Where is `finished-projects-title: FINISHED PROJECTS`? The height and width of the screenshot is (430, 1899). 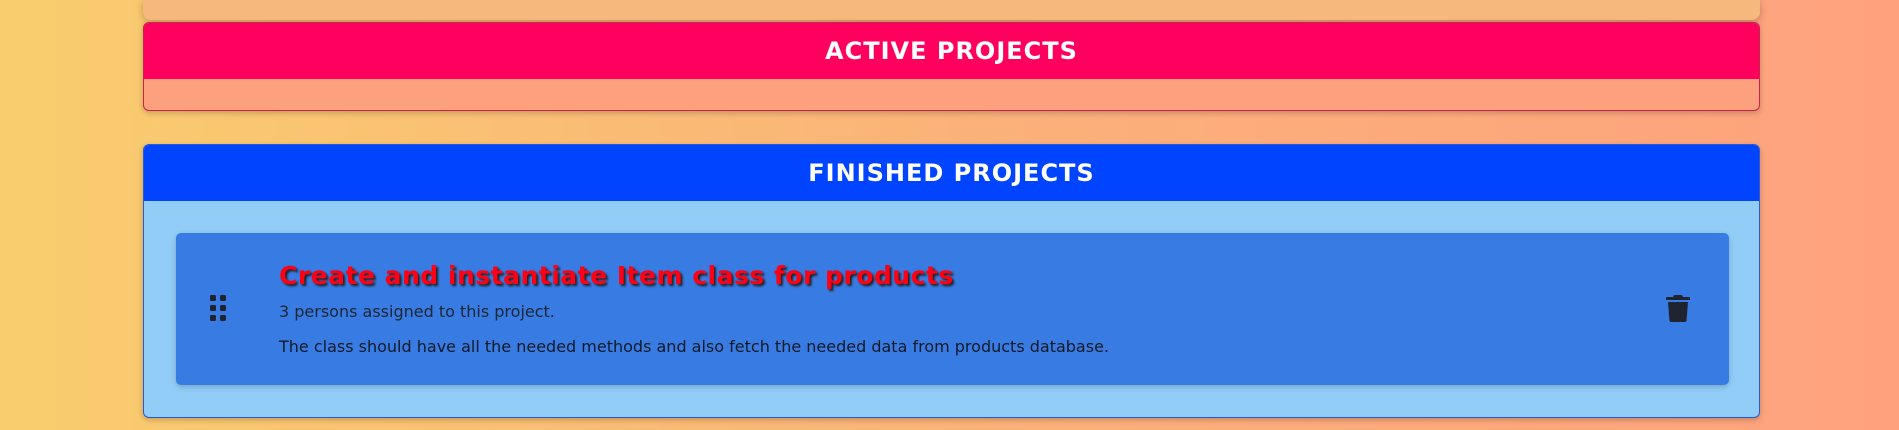
finished-projects-title: FINISHED PROJECTS is located at coordinates (951, 173).